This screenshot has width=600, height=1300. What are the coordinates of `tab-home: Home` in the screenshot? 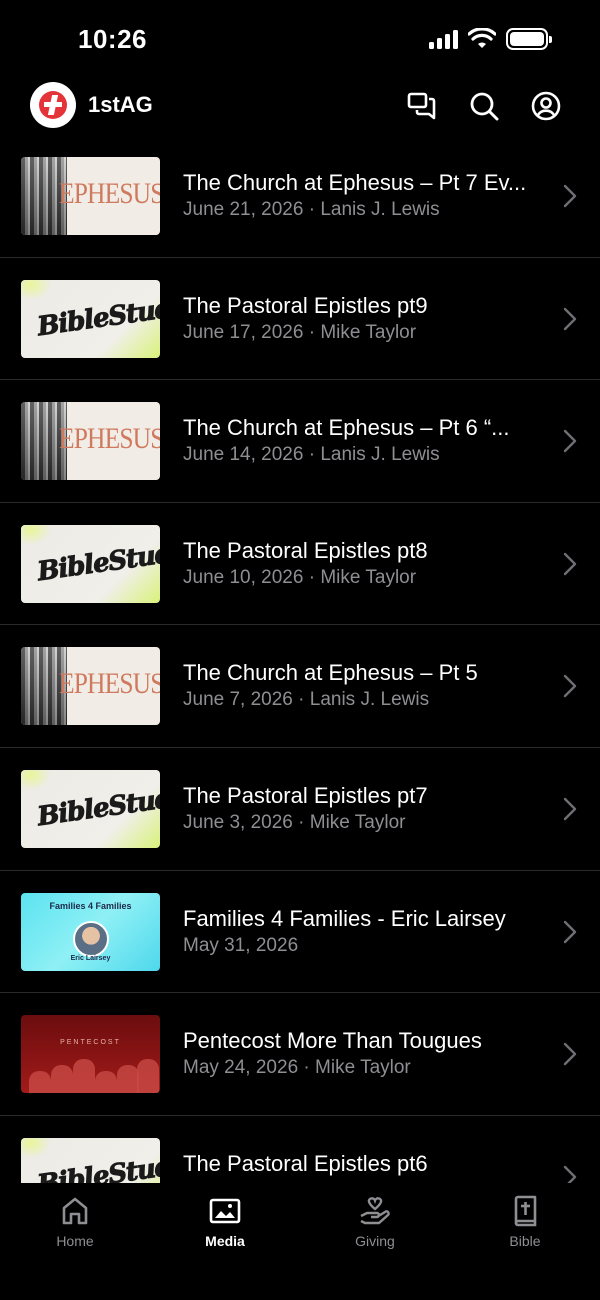 It's located at (75, 1222).